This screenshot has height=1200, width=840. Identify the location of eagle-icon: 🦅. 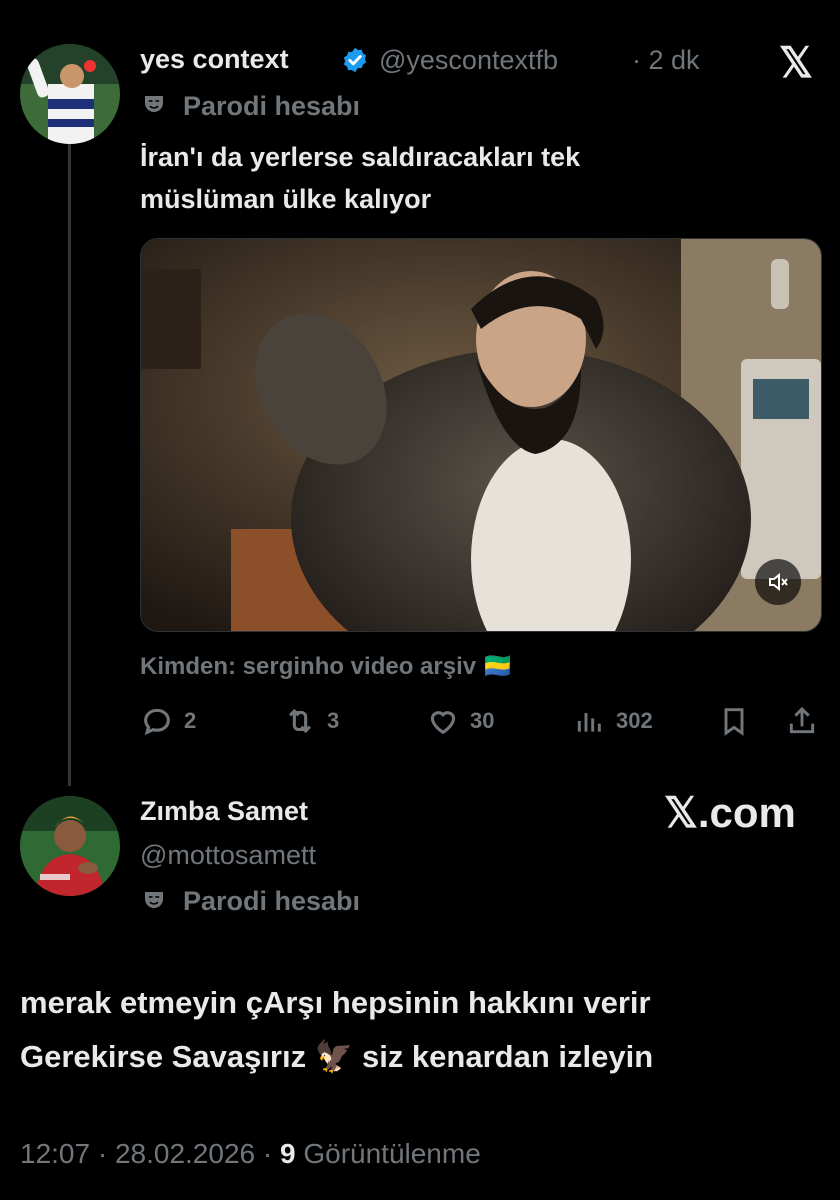
(334, 1056).